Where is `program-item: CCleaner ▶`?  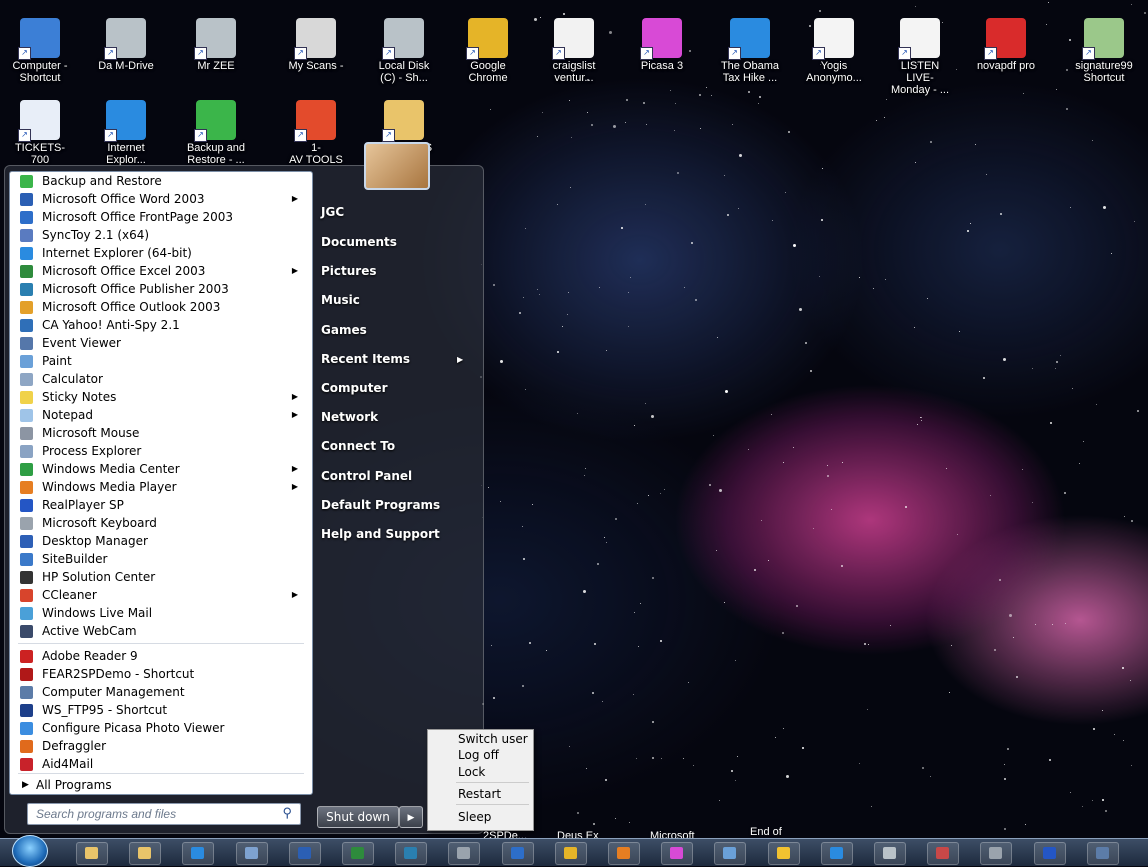 program-item: CCleaner ▶ is located at coordinates (161, 595).